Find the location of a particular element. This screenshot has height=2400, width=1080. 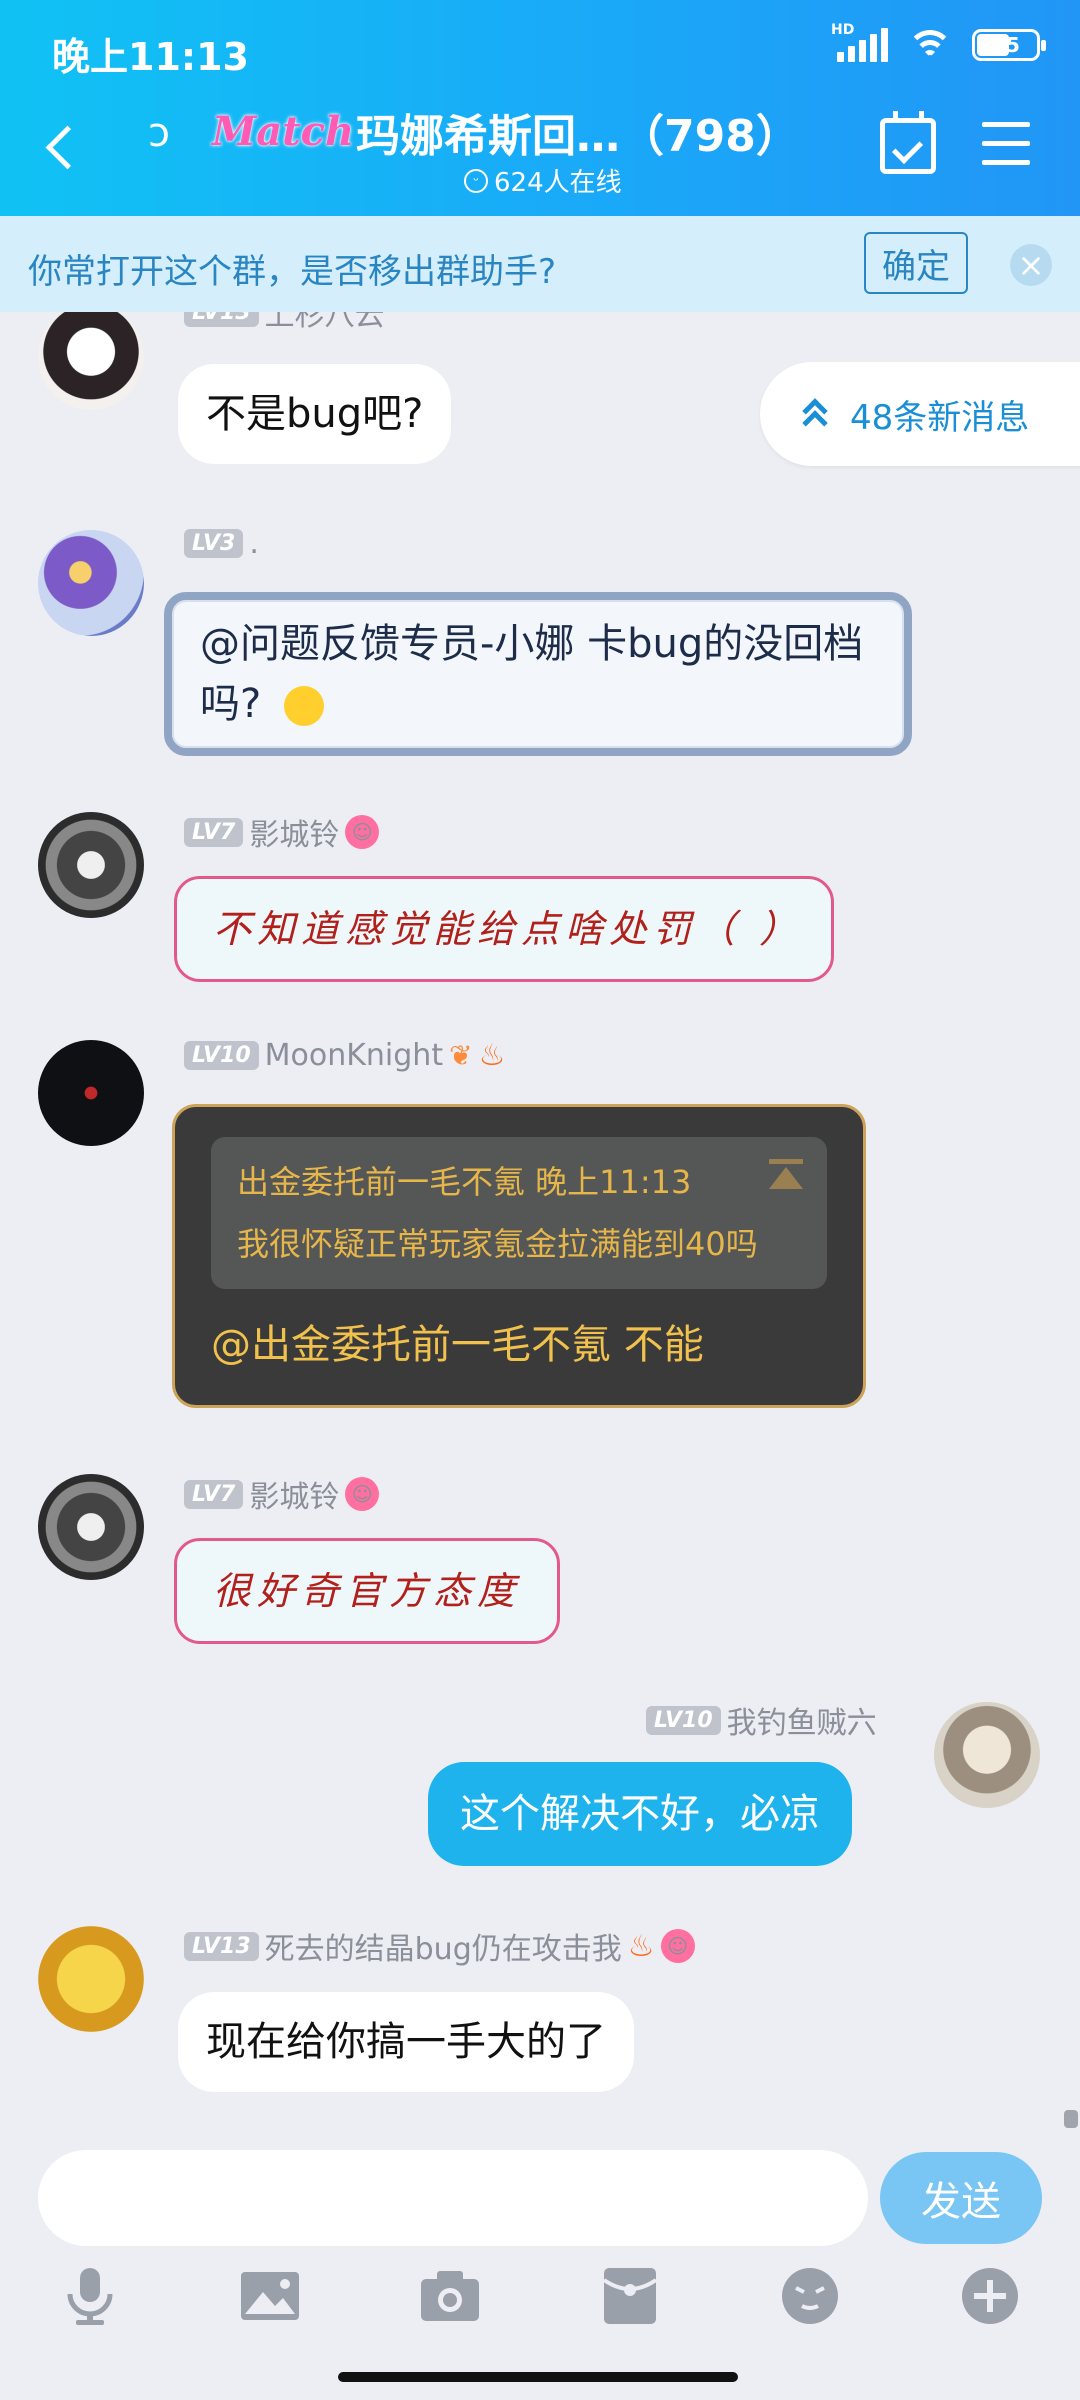

sender-line: LV10 我钓鱼贼六 is located at coordinates (761, 1720).